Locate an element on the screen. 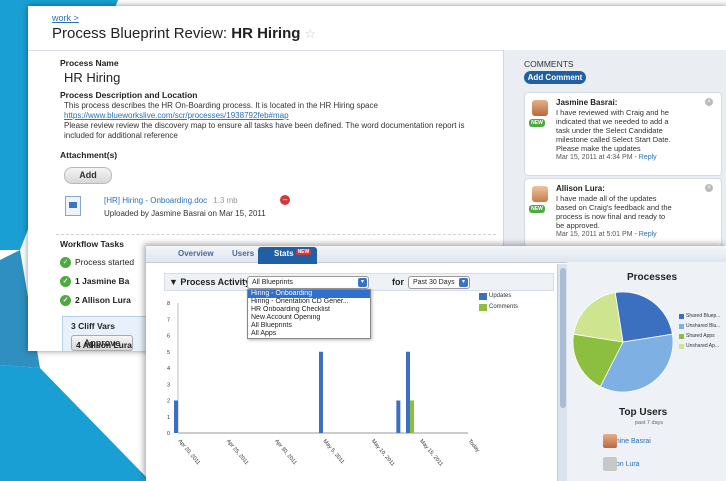  add-attachment-button: Add is located at coordinates (88, 175).